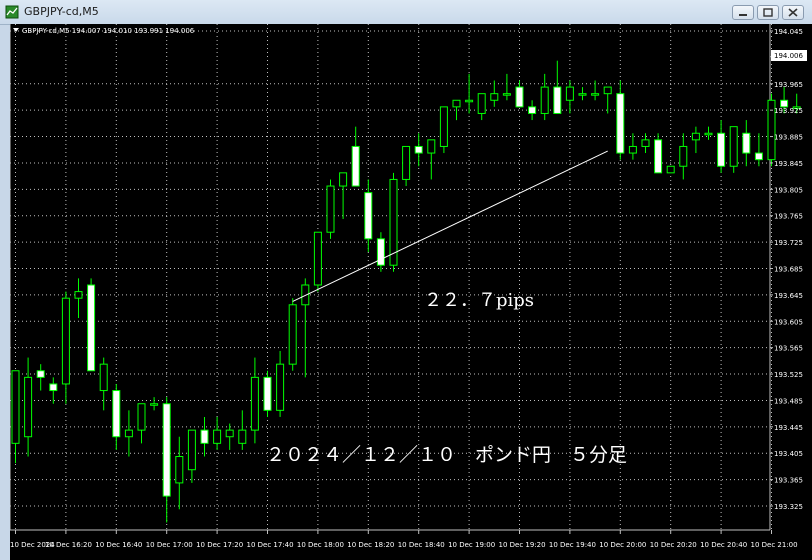  What do you see at coordinates (788, 56) in the screenshot?
I see `current-price-label: 194.006` at bounding box center [788, 56].